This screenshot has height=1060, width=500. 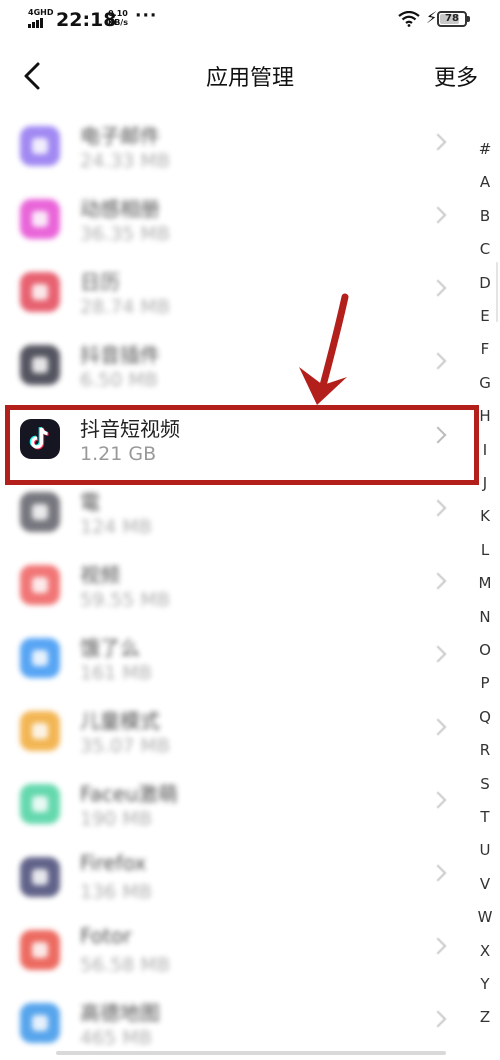 I want to click on app-bar: 应用管理 更多, so click(x=250, y=76).